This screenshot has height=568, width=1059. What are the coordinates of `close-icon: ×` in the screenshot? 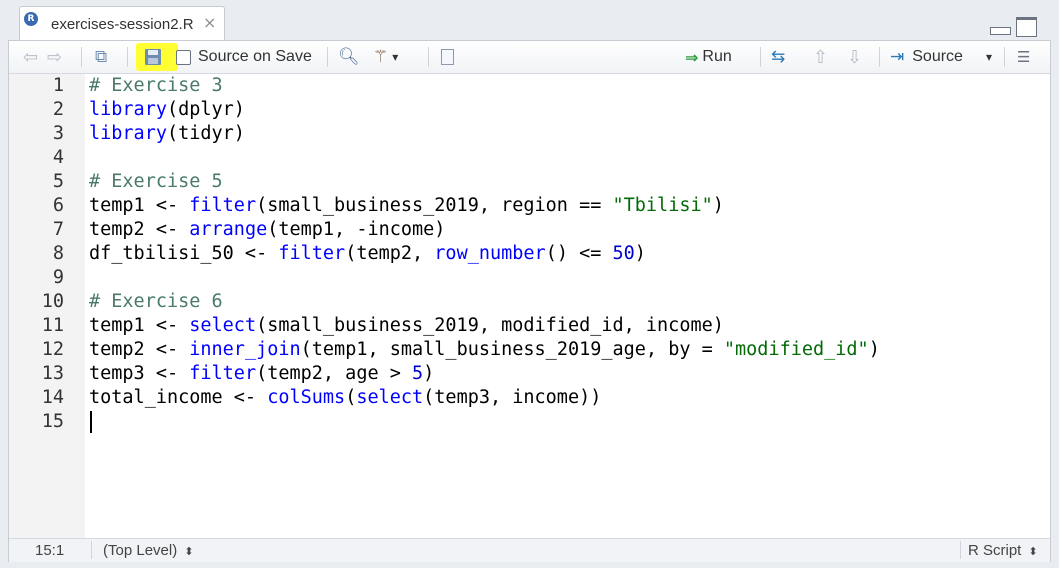 It's located at (209, 22).